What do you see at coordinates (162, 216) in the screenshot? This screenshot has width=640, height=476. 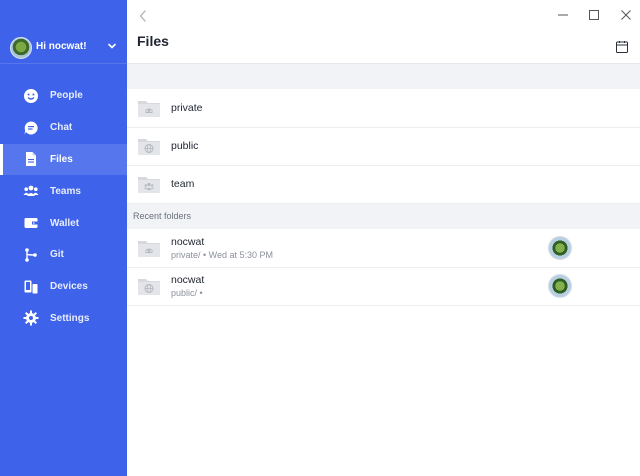 I see `section-label: Recent folders` at bounding box center [162, 216].